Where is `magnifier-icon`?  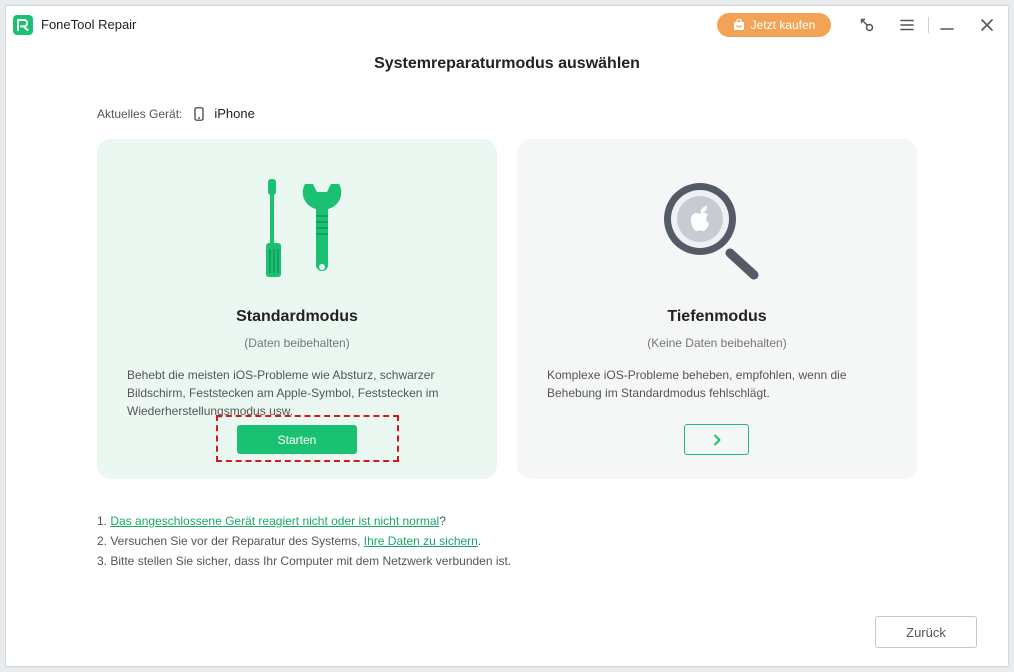
magnifier-icon is located at coordinates (711, 231).